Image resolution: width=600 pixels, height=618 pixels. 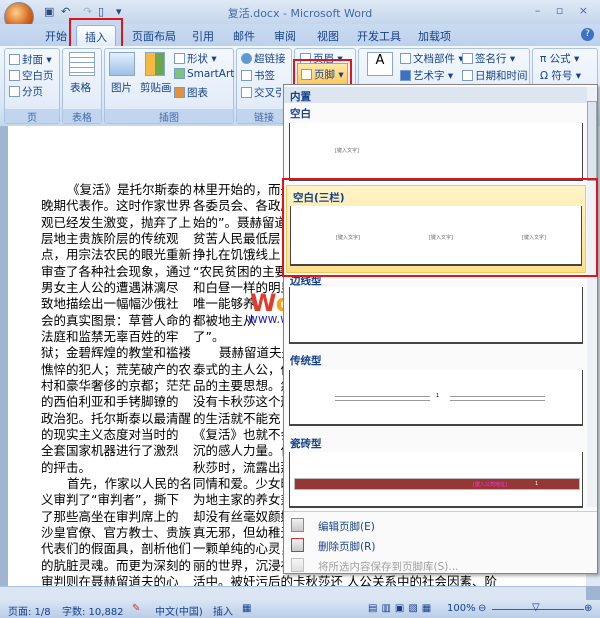 What do you see at coordinates (202, 59) in the screenshot?
I see `label: 形状 ▾` at bounding box center [202, 59].